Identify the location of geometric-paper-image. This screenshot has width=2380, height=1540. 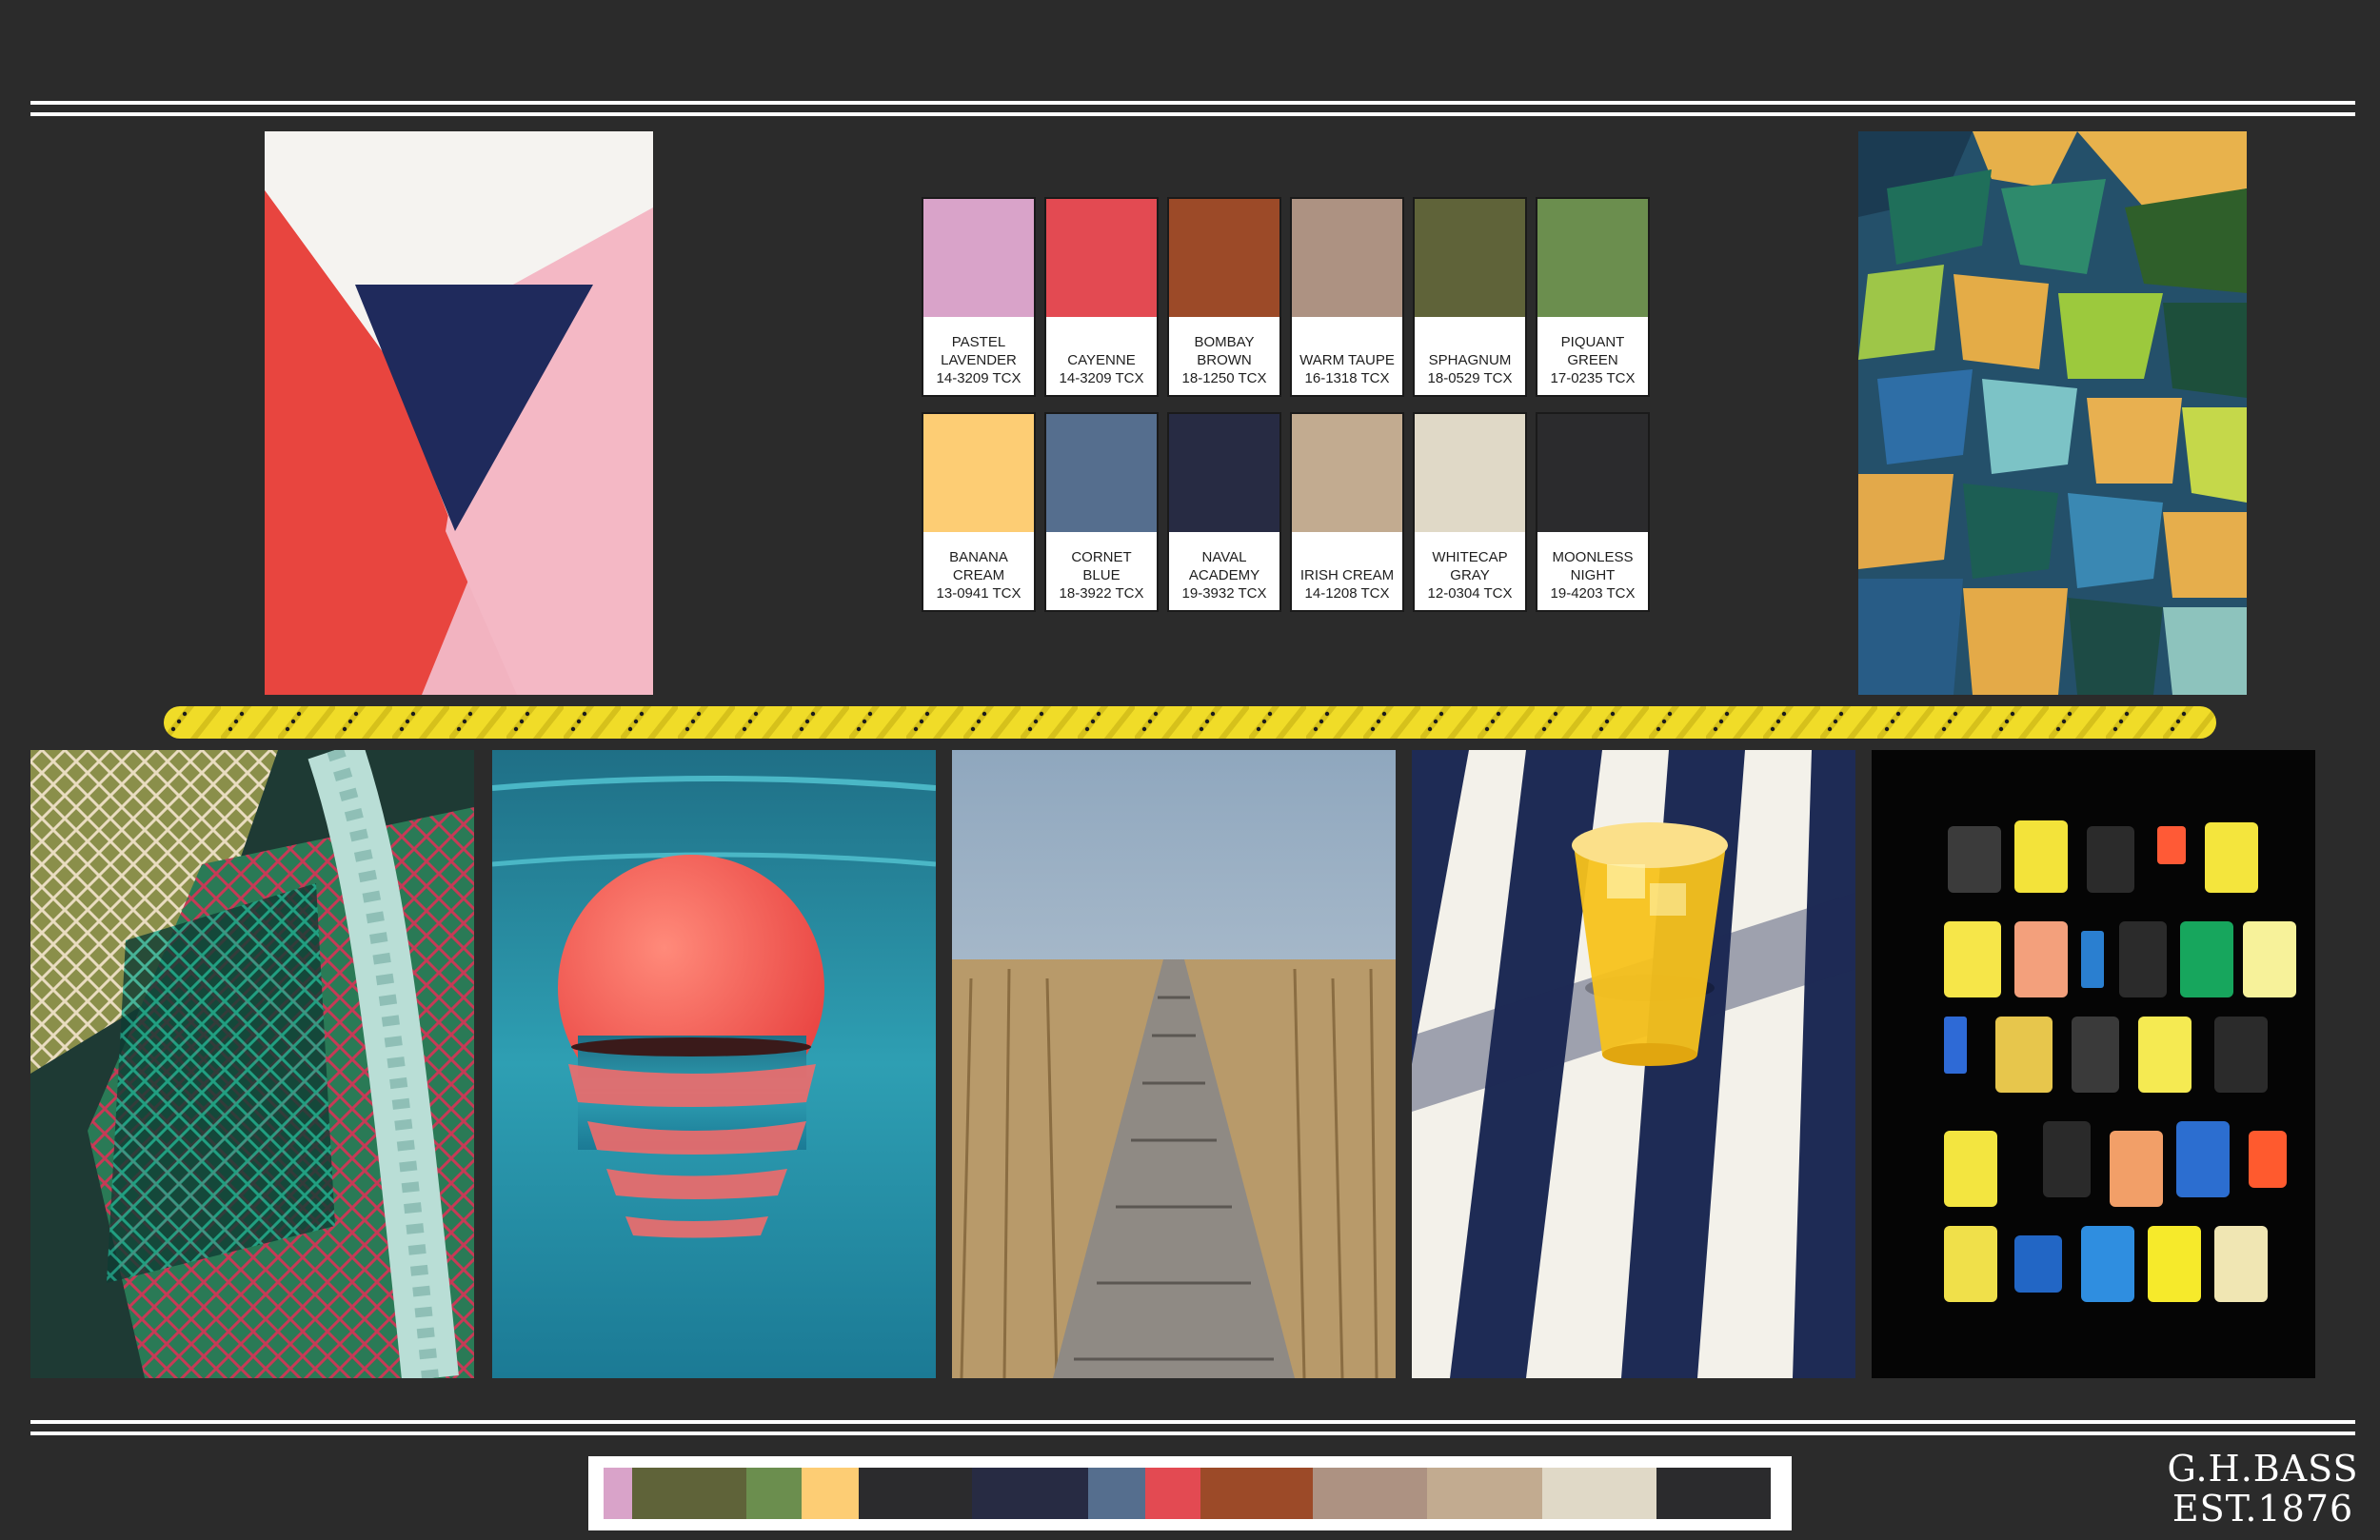
(459, 413).